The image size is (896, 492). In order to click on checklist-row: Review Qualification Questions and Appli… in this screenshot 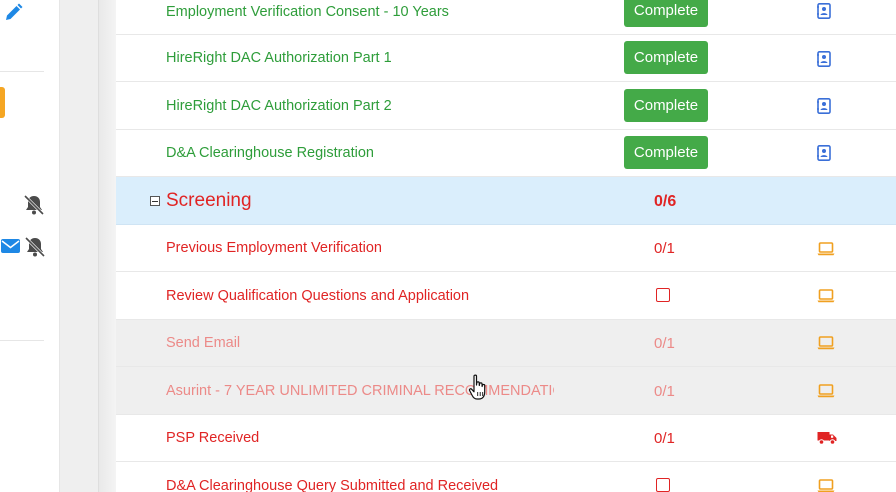, I will do `click(506, 296)`.